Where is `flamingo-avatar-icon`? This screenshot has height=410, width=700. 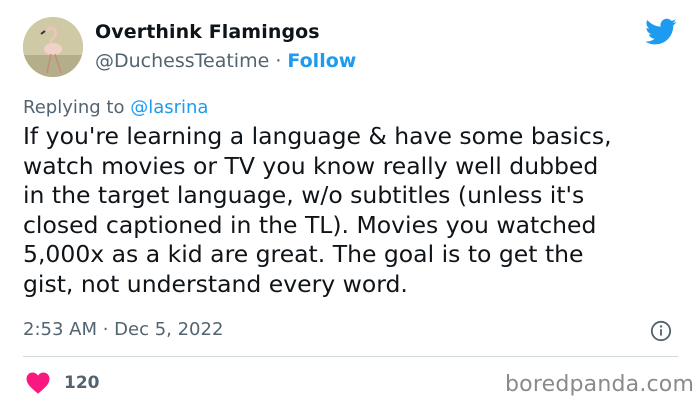
flamingo-avatar-icon is located at coordinates (53, 47).